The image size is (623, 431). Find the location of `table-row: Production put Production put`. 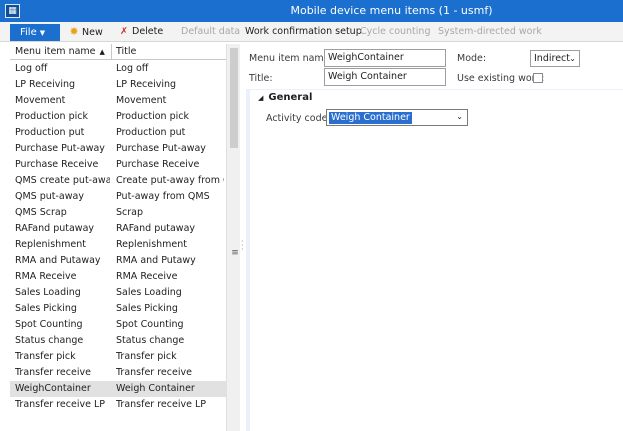

table-row: Production put Production put is located at coordinates (118, 133).